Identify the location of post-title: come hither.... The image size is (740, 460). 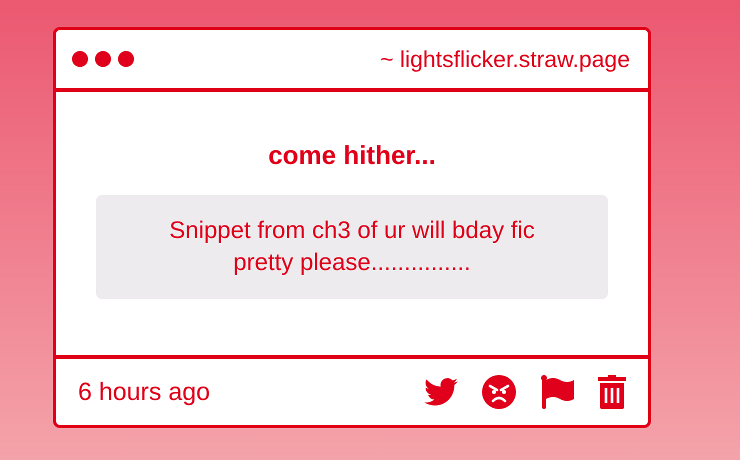
(352, 155).